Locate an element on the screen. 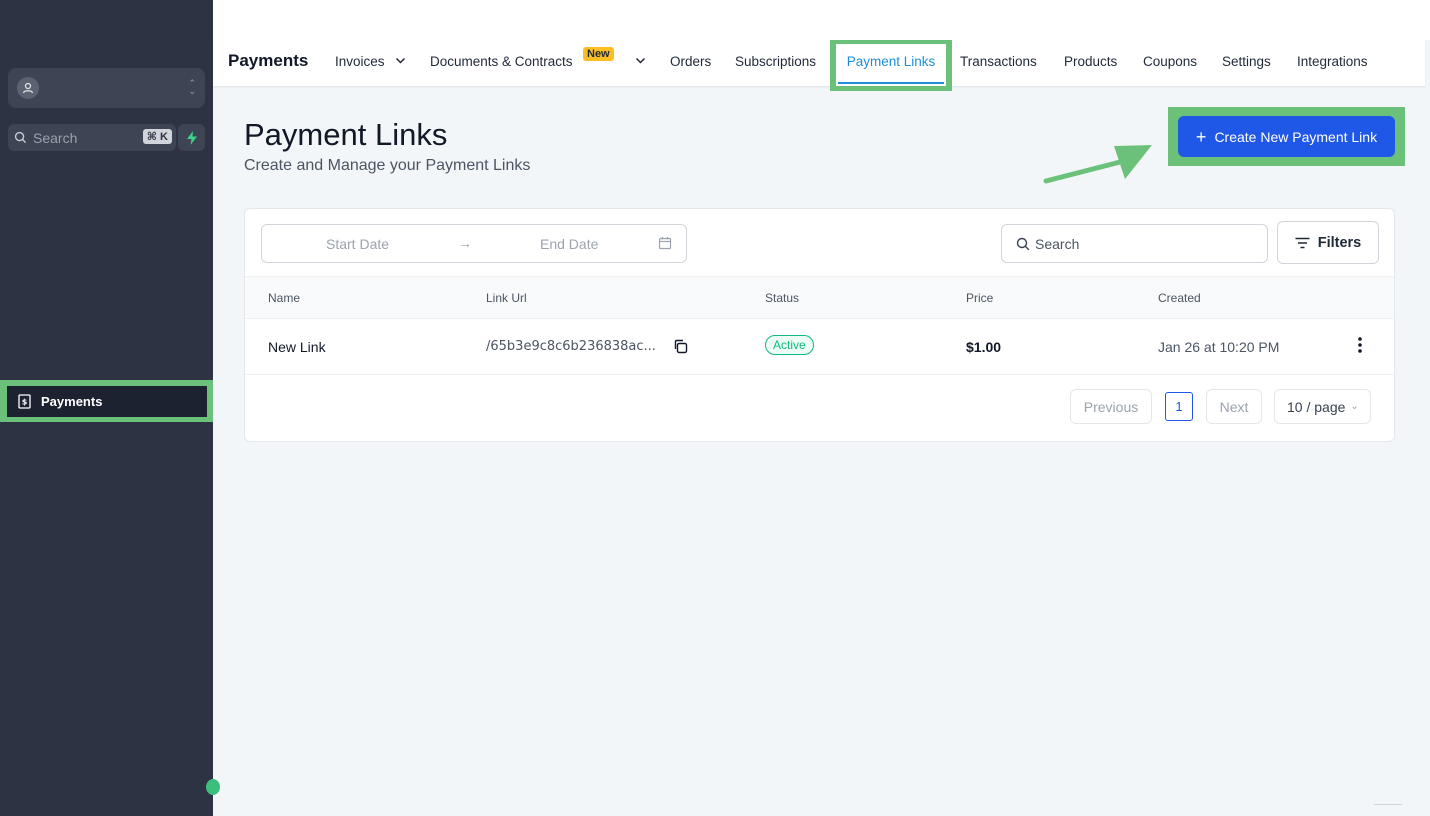 The height and width of the screenshot is (816, 1430). more-vertical-icon is located at coordinates (1360, 345).